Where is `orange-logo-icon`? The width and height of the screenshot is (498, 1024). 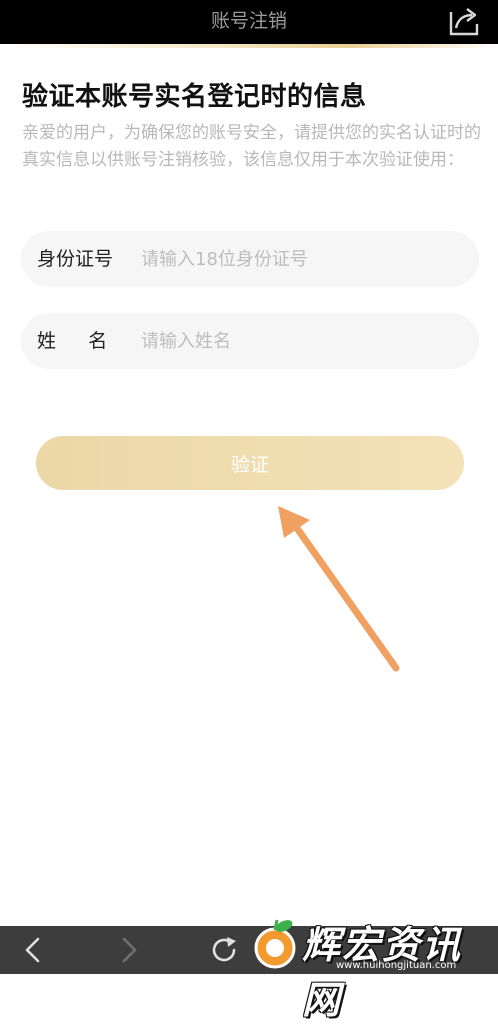
orange-logo-icon is located at coordinates (275, 944).